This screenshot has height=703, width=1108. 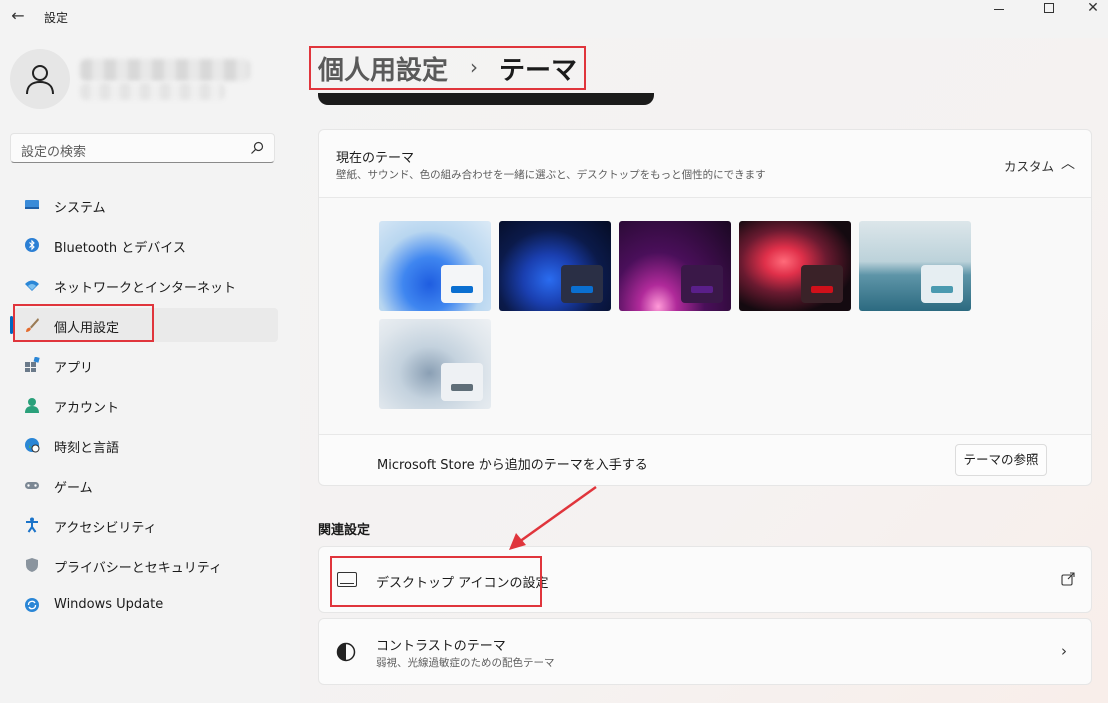 What do you see at coordinates (120, 248) in the screenshot?
I see `sidebar-item-label: Bluetooth とデバイス` at bounding box center [120, 248].